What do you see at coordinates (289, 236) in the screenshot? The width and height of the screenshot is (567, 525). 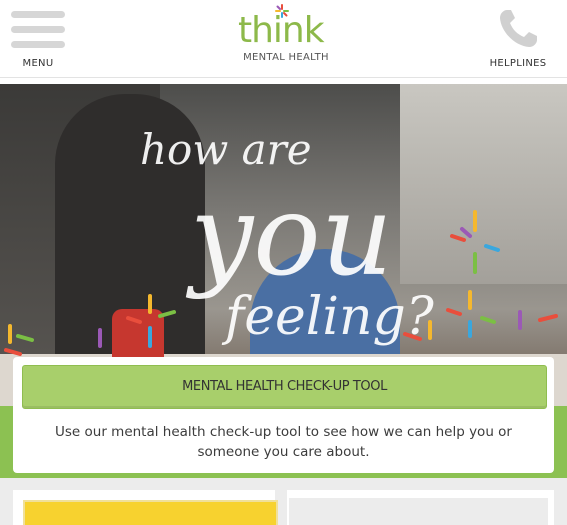 I see `hero-script-line-2: you` at bounding box center [289, 236].